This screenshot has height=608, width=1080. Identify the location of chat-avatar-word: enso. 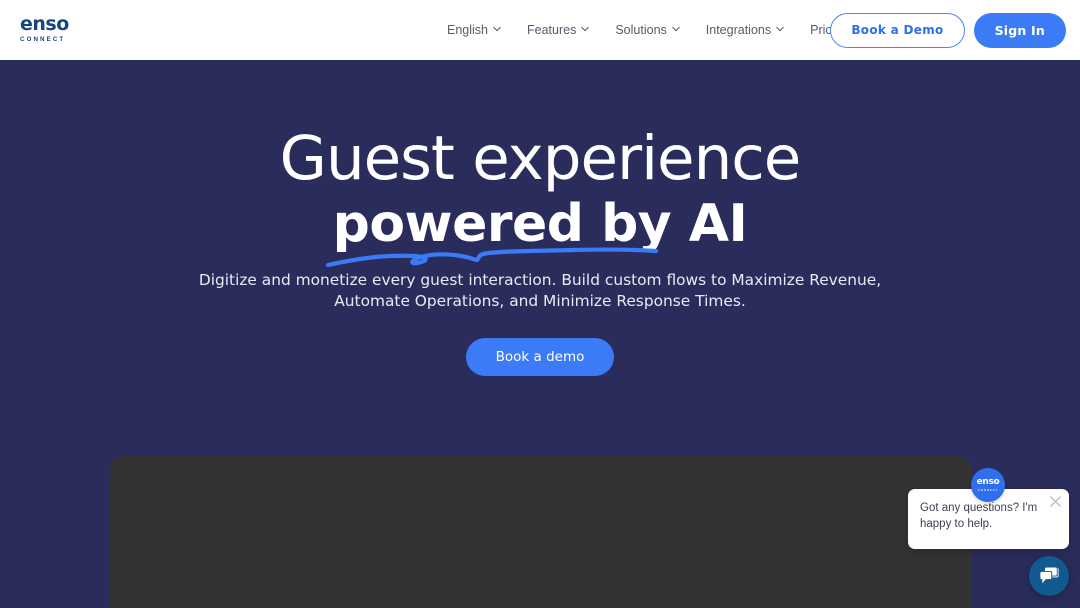
(988, 482).